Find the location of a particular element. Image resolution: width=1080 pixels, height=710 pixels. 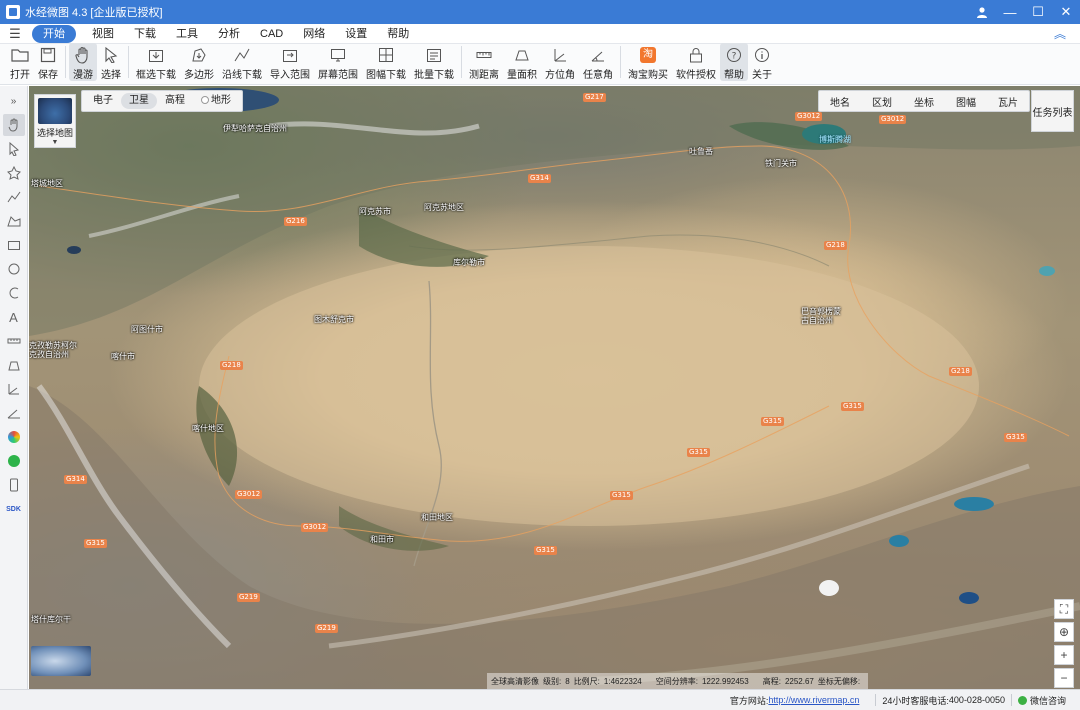

place-label: 阿图什市 is located at coordinates (147, 329).